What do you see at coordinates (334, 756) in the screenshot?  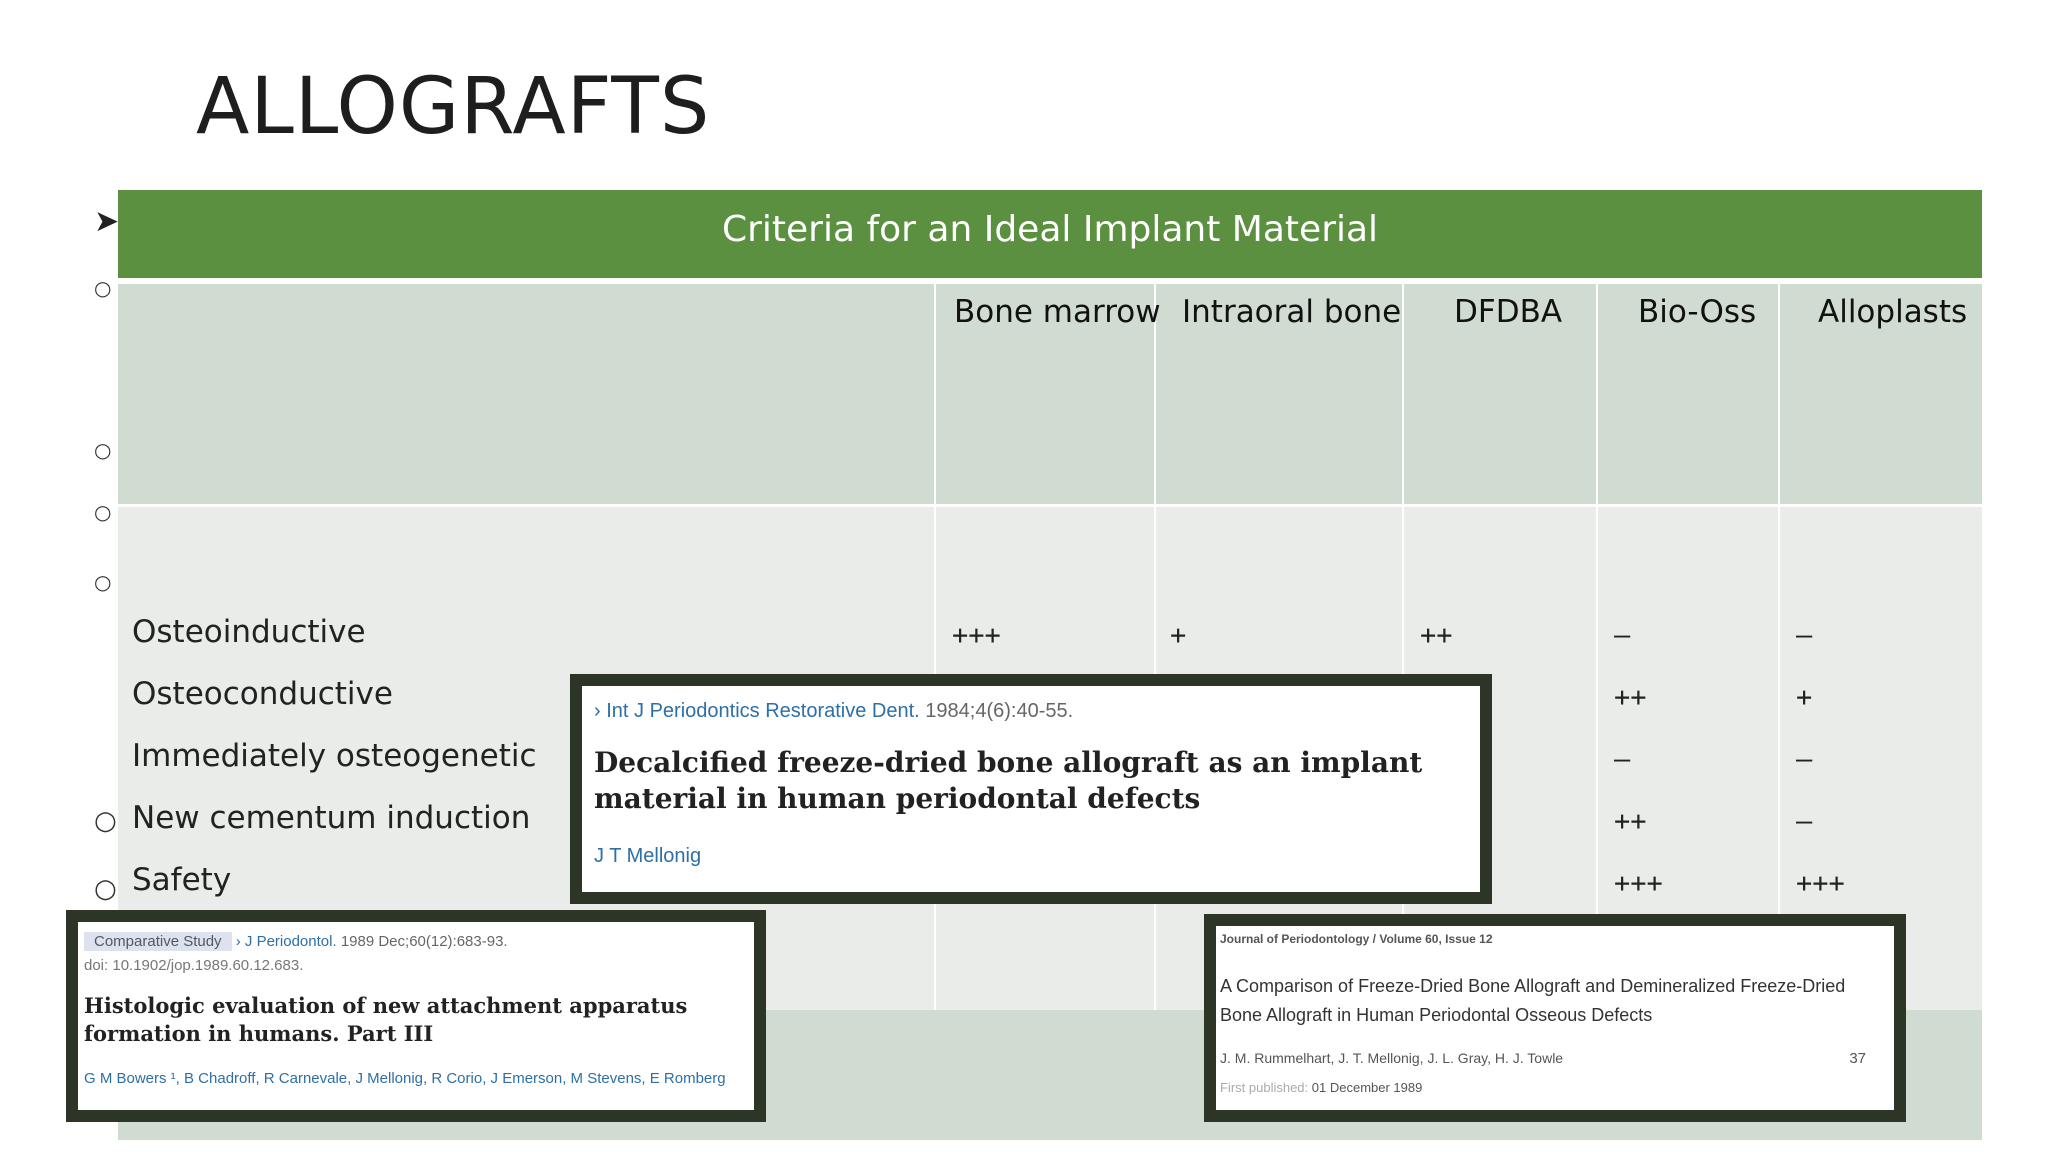 I see `row-label: Immediately osteogenetic` at bounding box center [334, 756].